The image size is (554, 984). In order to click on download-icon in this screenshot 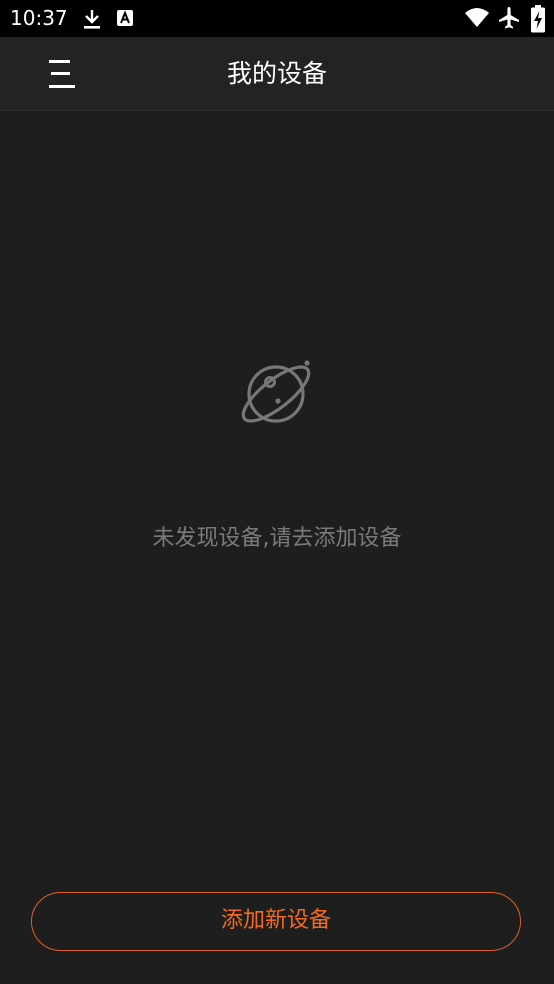, I will do `click(92, 19)`.